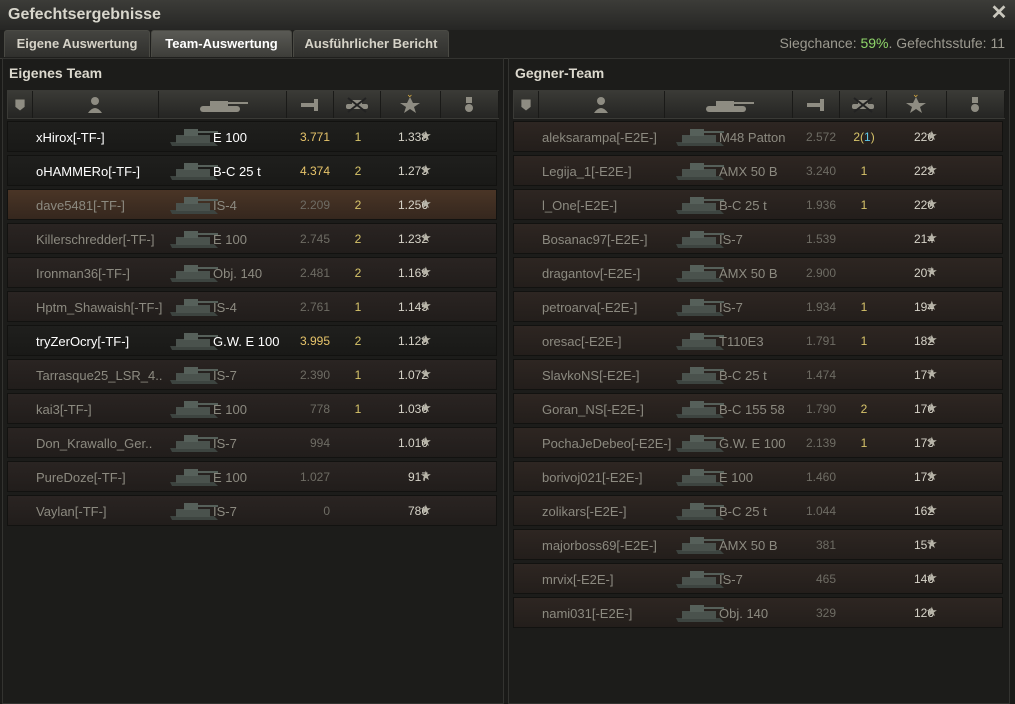  What do you see at coordinates (872, 137) in the screenshot?
I see `paren-close: )` at bounding box center [872, 137].